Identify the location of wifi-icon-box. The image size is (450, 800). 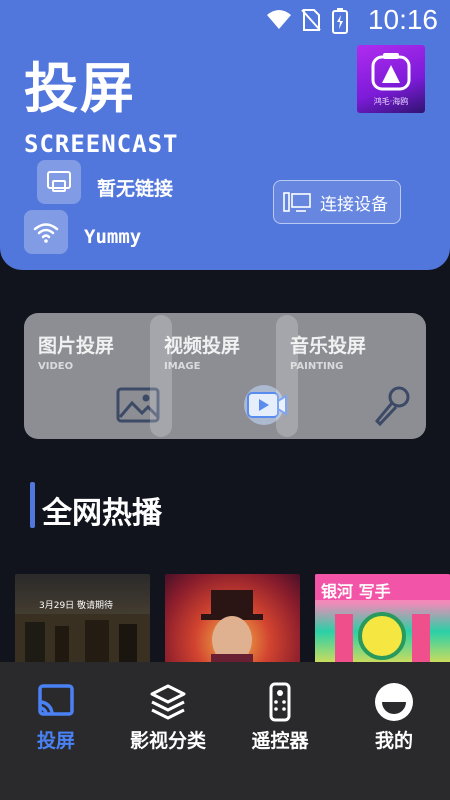
(46, 232).